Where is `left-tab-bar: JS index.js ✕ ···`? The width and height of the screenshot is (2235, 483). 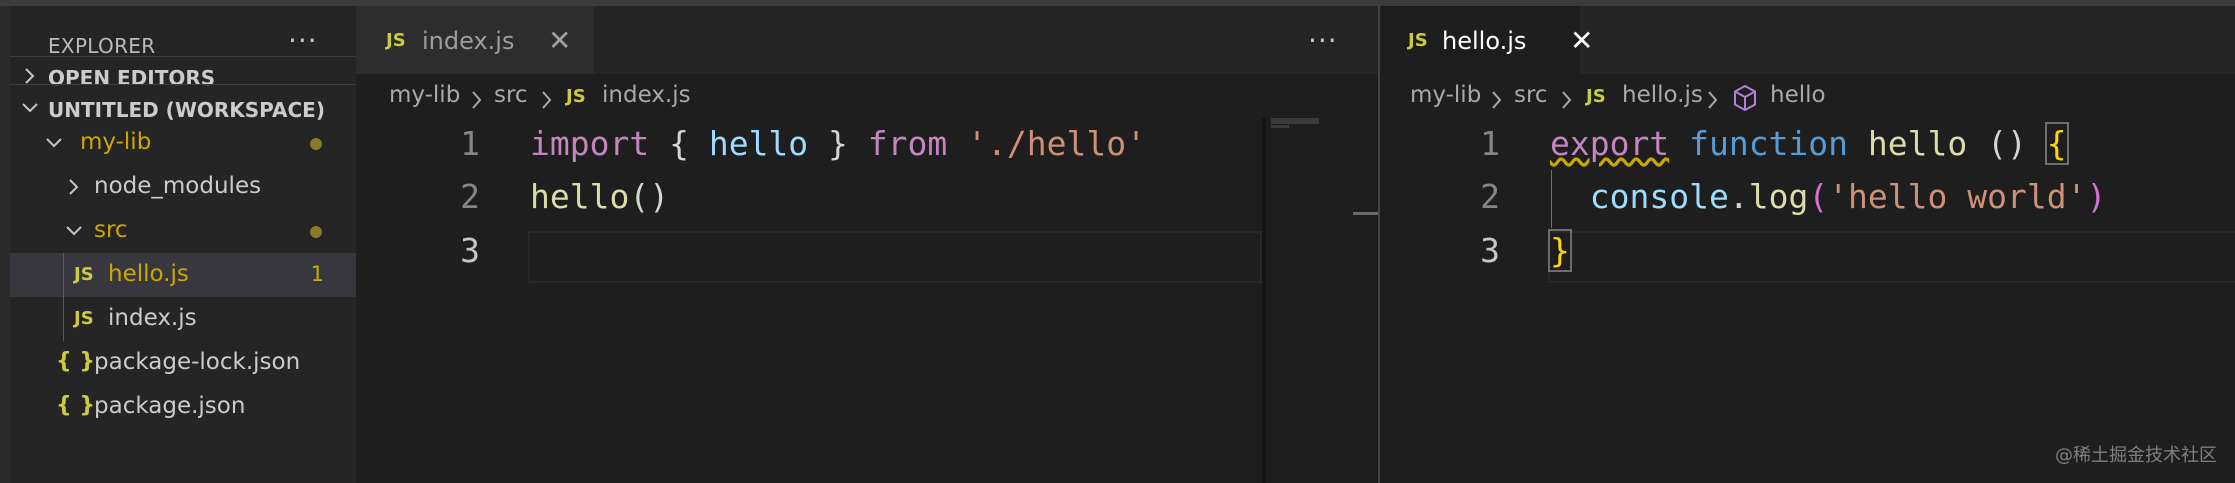 left-tab-bar: JS index.js ✕ ··· is located at coordinates (867, 40).